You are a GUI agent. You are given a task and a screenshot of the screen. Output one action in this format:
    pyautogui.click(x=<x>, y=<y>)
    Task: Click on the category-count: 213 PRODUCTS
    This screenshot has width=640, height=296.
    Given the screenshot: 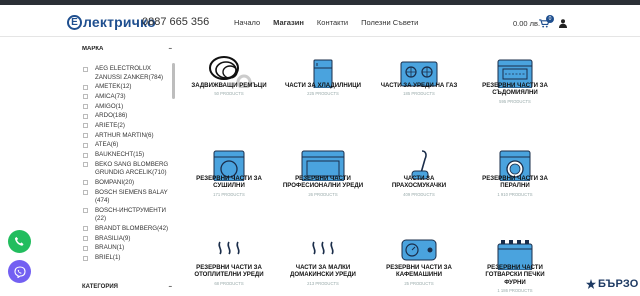 What is the action you would take?
    pyautogui.click(x=323, y=283)
    